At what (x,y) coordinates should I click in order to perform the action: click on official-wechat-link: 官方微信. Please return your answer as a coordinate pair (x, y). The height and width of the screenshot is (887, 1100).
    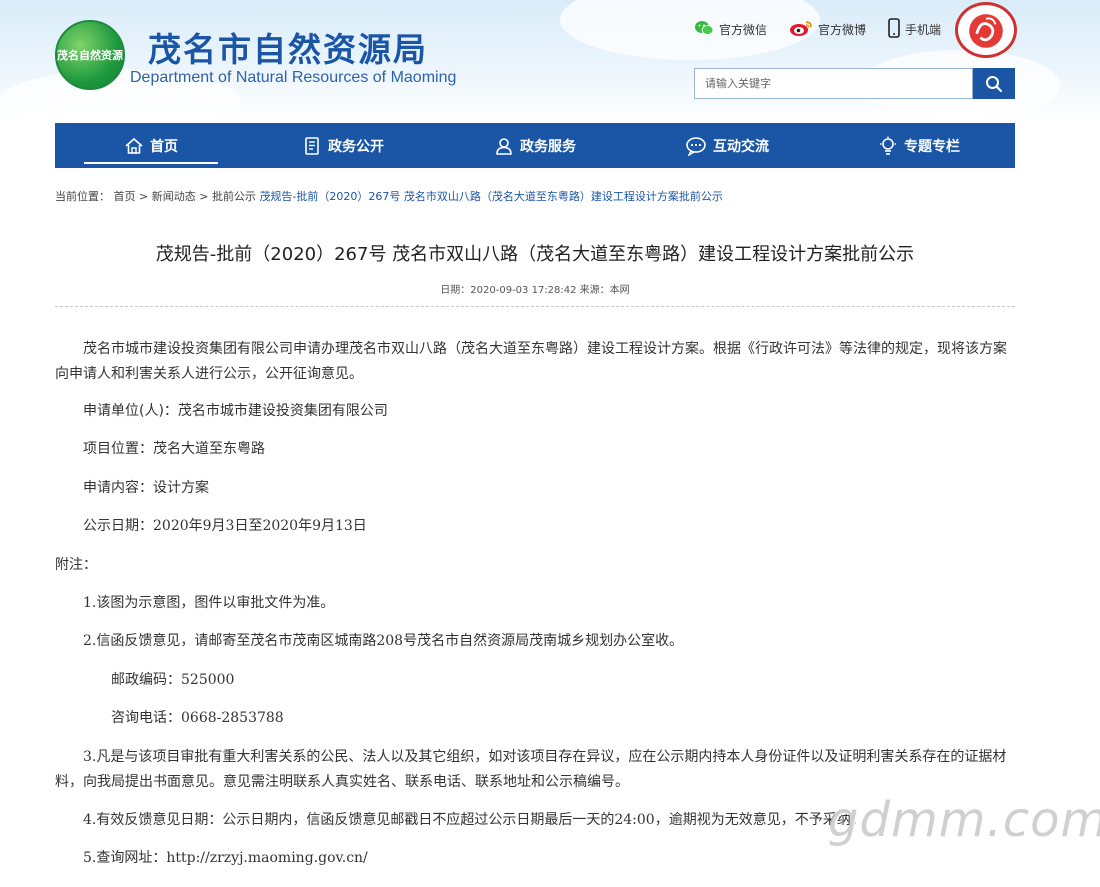
    Looking at the image, I should click on (730, 29).